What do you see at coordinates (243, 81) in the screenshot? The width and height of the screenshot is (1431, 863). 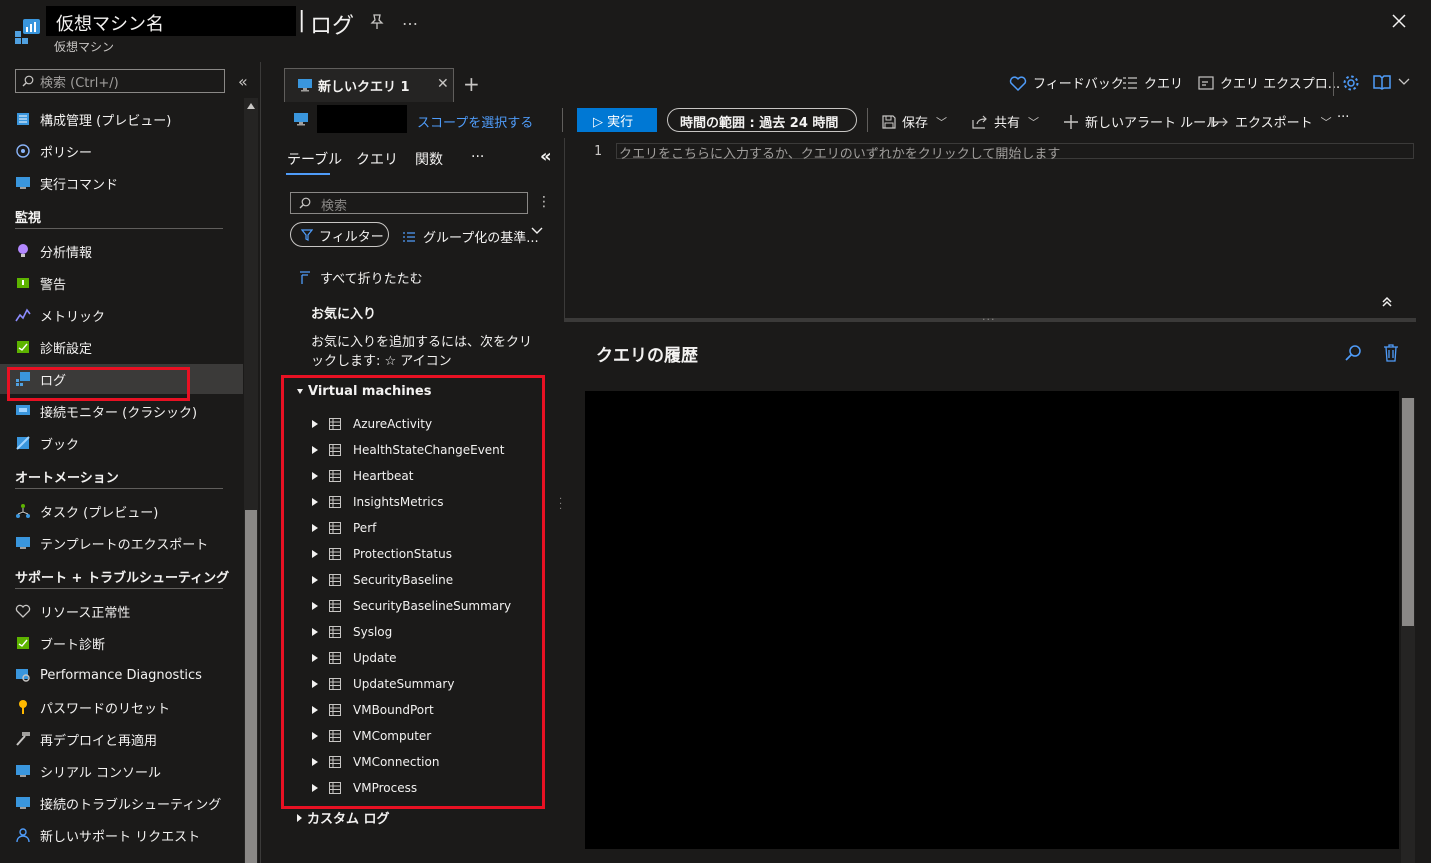 I see `collapse-sidebar-button: «` at bounding box center [243, 81].